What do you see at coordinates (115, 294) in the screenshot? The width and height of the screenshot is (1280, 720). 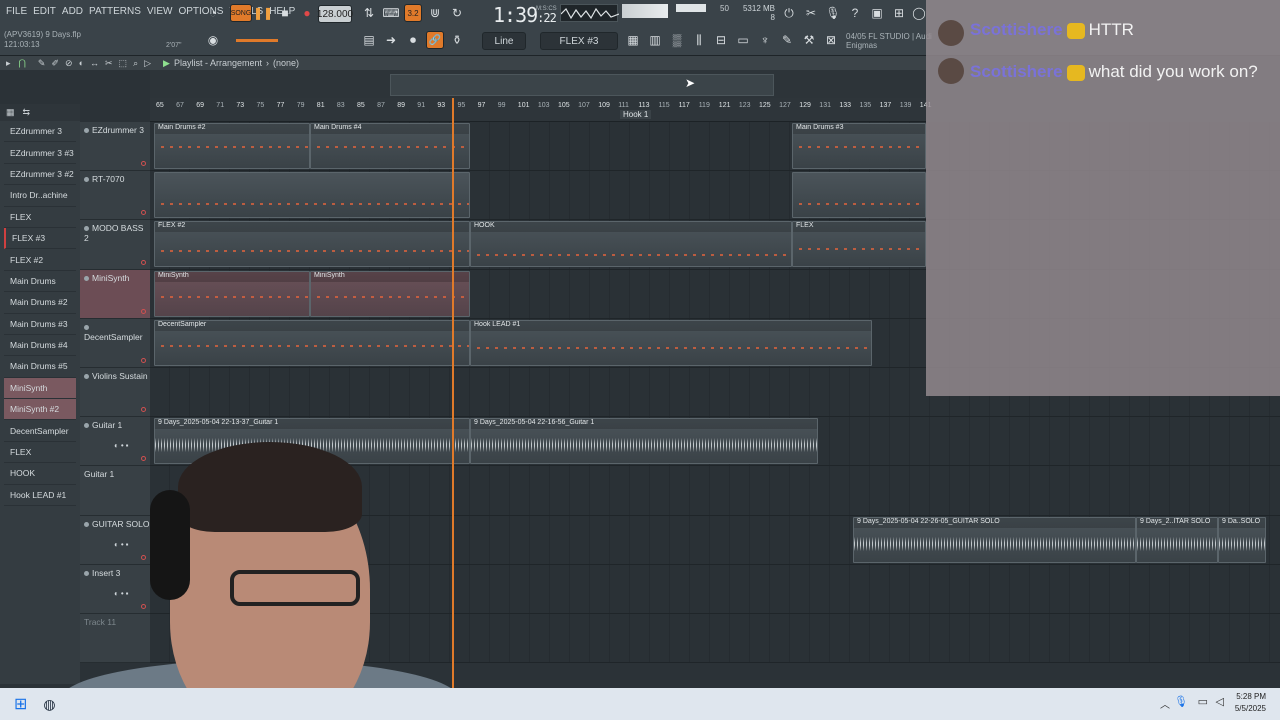 I see `track-header: MiniSynth` at bounding box center [115, 294].